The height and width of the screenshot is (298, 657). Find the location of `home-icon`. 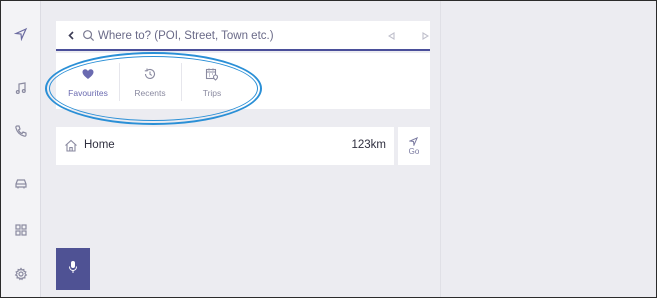

home-icon is located at coordinates (72, 146).